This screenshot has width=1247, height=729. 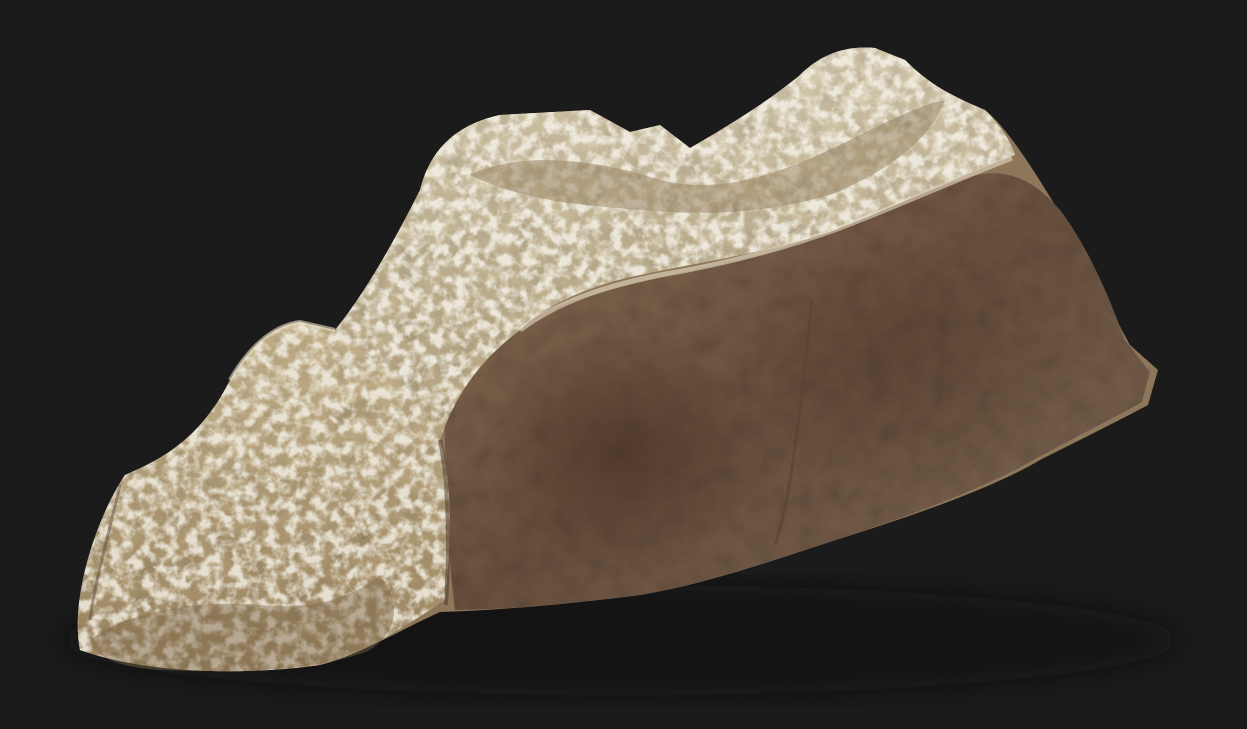 I want to click on rock-hollow-shade, so click(x=620, y=450).